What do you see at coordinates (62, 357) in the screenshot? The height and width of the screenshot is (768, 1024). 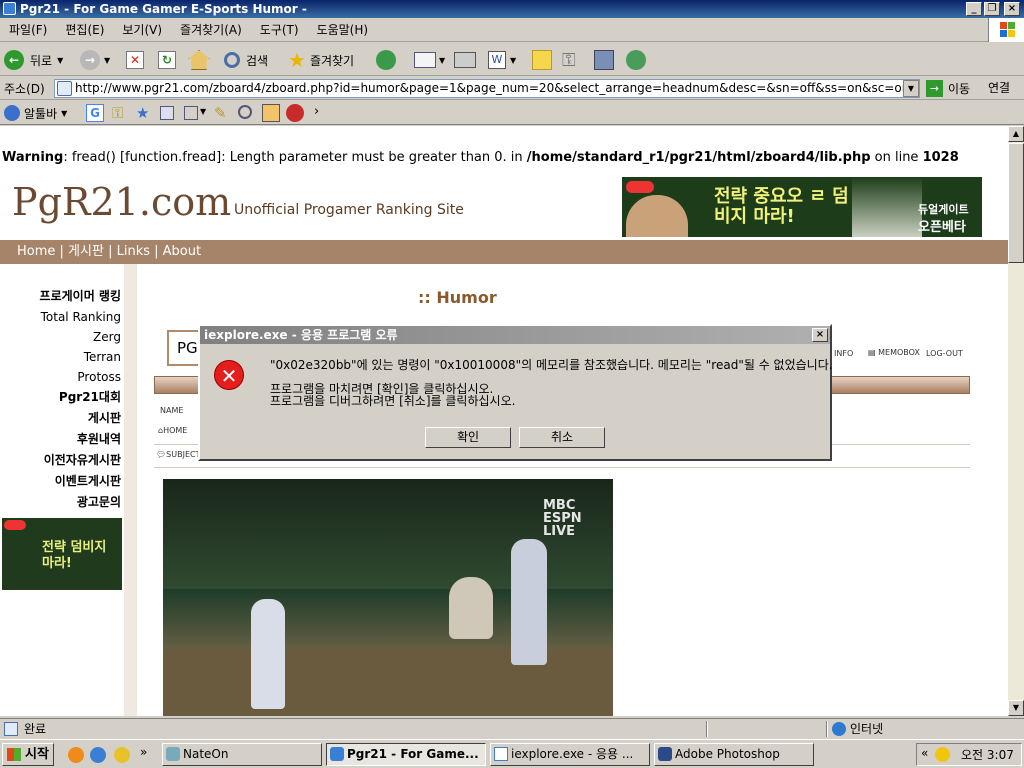 I see `leftnav-terran: Terran` at bounding box center [62, 357].